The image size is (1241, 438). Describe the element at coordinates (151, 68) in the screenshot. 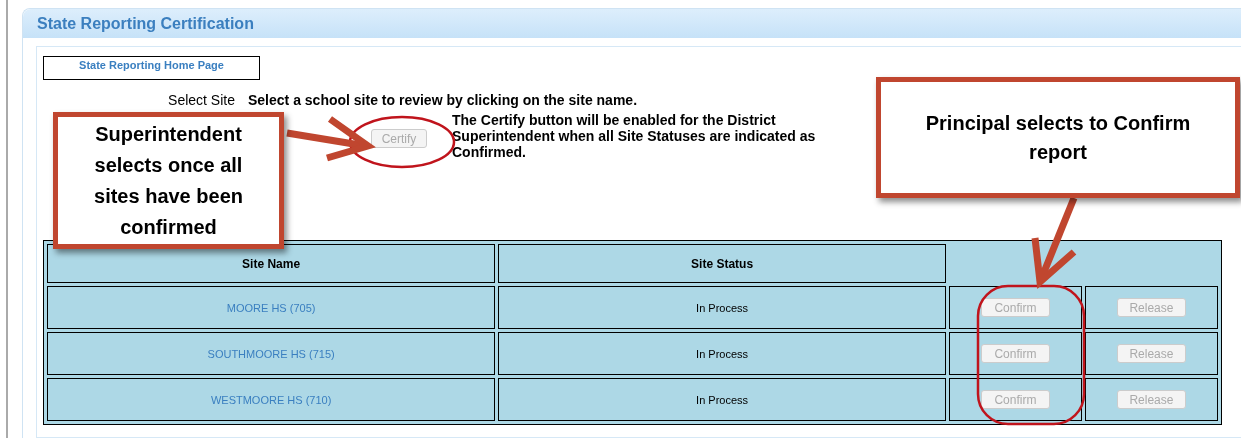

I see `home-page-link: State Reporting Home Page` at that location.